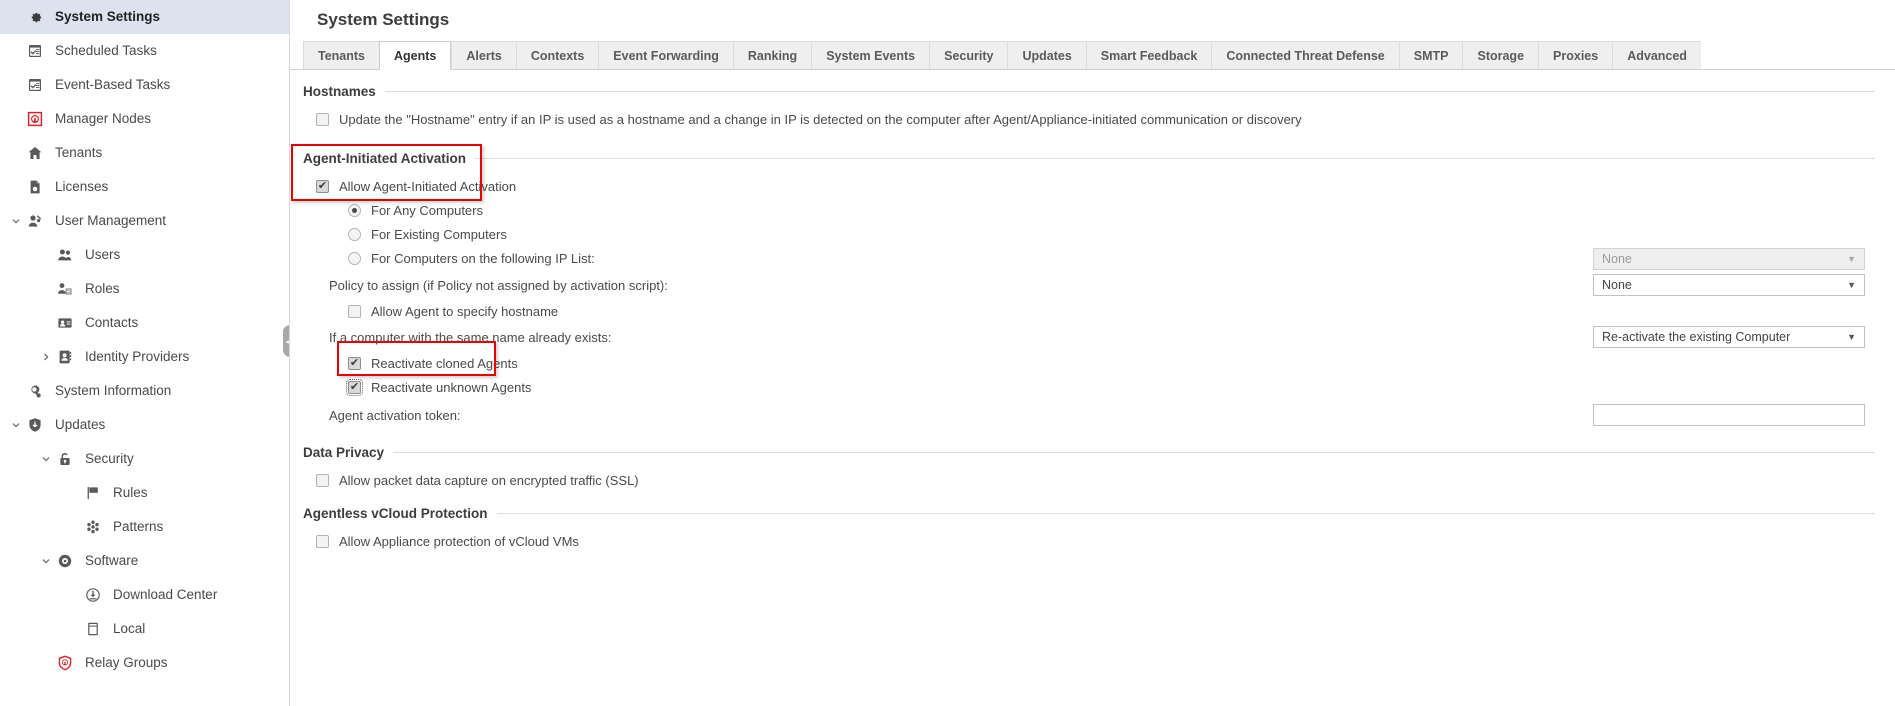 This screenshot has height=706, width=1895. I want to click on agent-activation-token-label: Agent activation token:, so click(395, 415).